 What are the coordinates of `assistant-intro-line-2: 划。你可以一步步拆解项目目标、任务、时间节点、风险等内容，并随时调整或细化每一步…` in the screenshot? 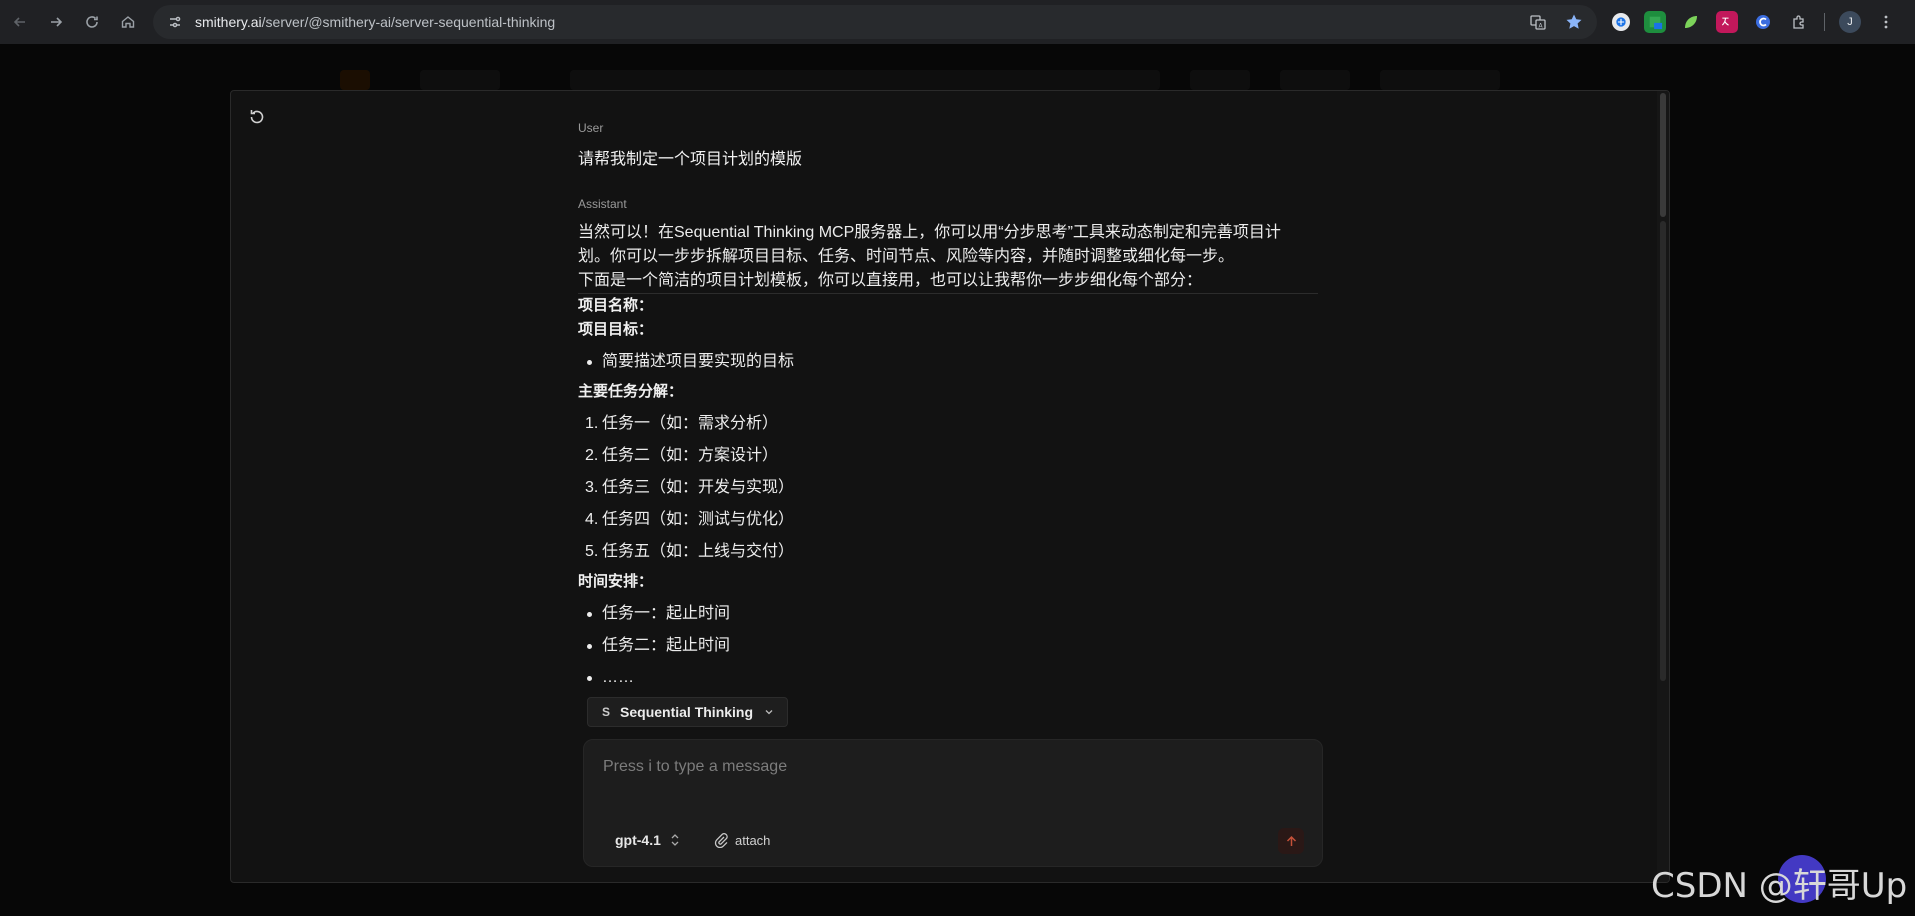 It's located at (906, 256).